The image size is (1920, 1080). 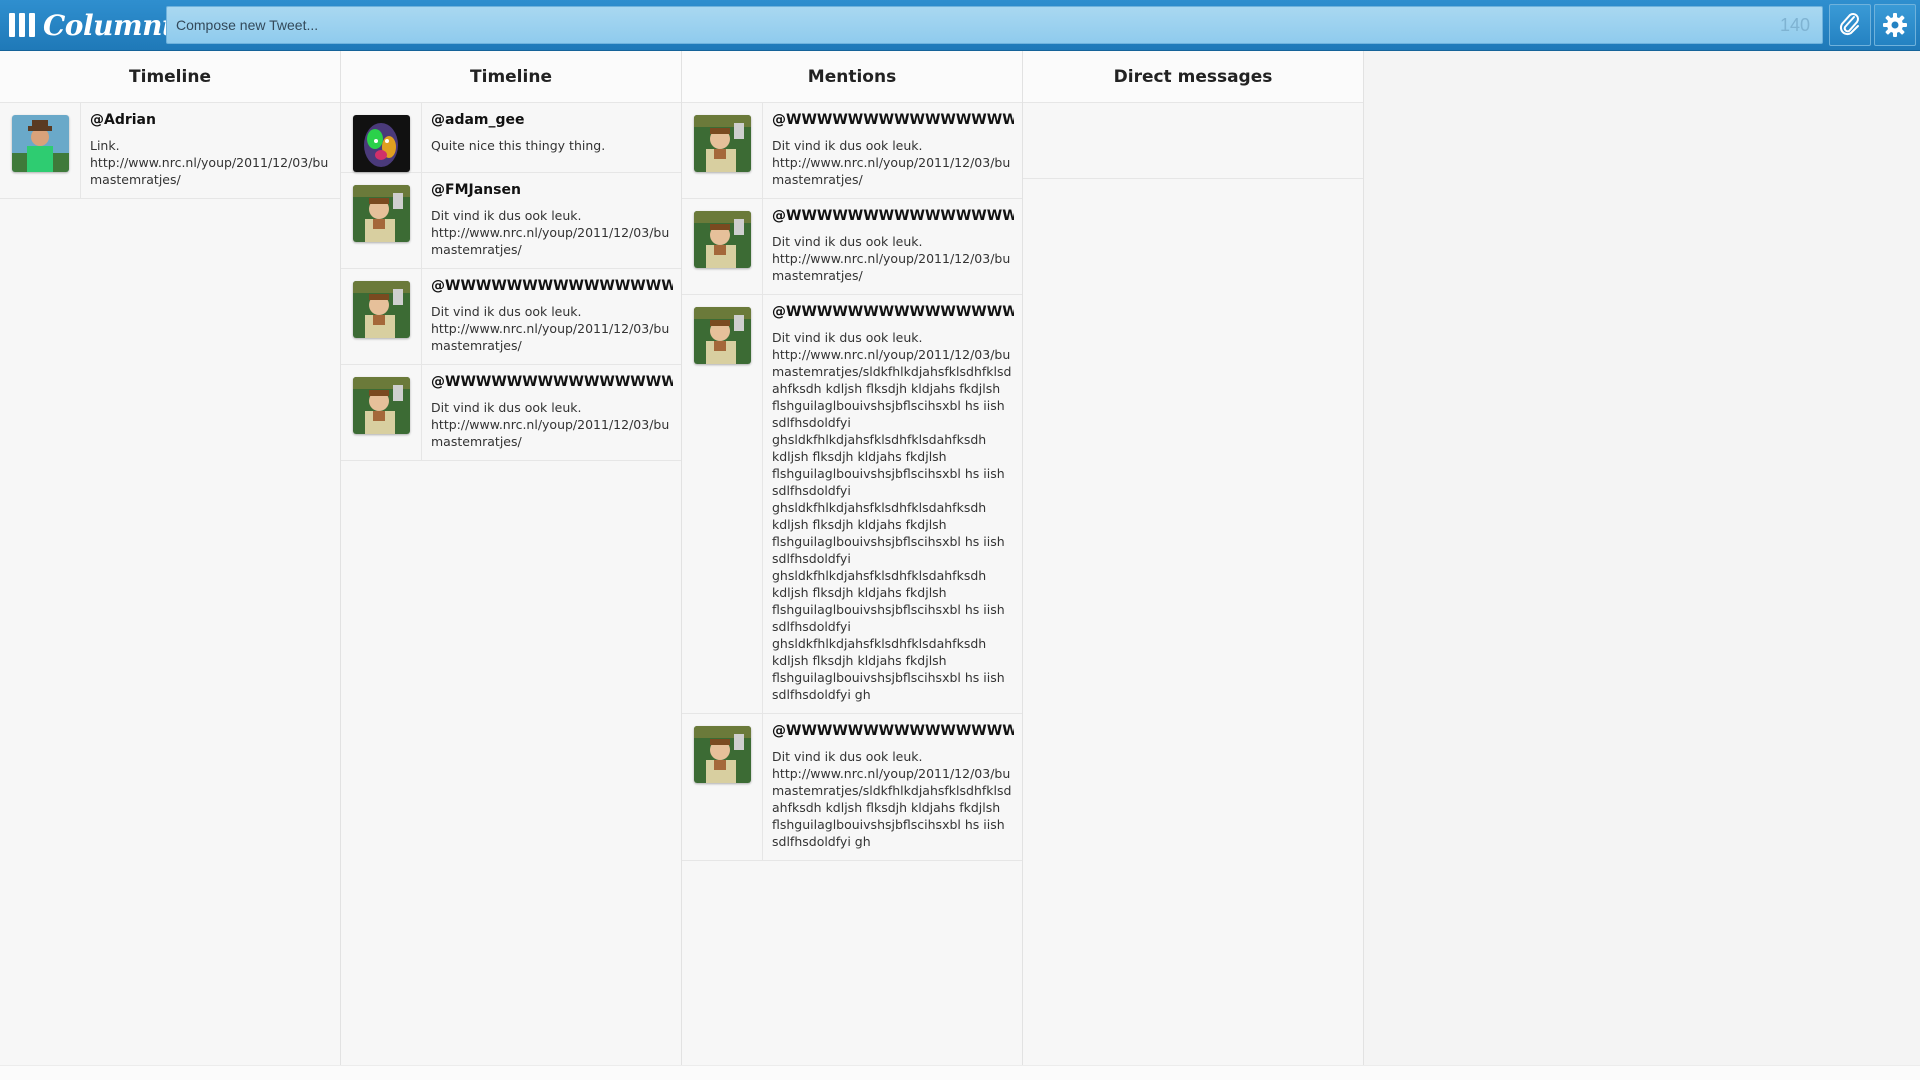 What do you see at coordinates (518, 145) in the screenshot?
I see `tweet-text: Quite nice this thingy thing.` at bounding box center [518, 145].